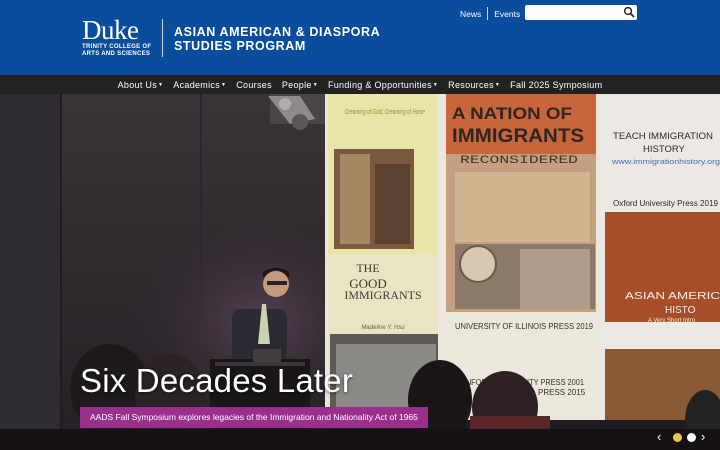  I want to click on carousel-prev-button: ‹, so click(659, 437).